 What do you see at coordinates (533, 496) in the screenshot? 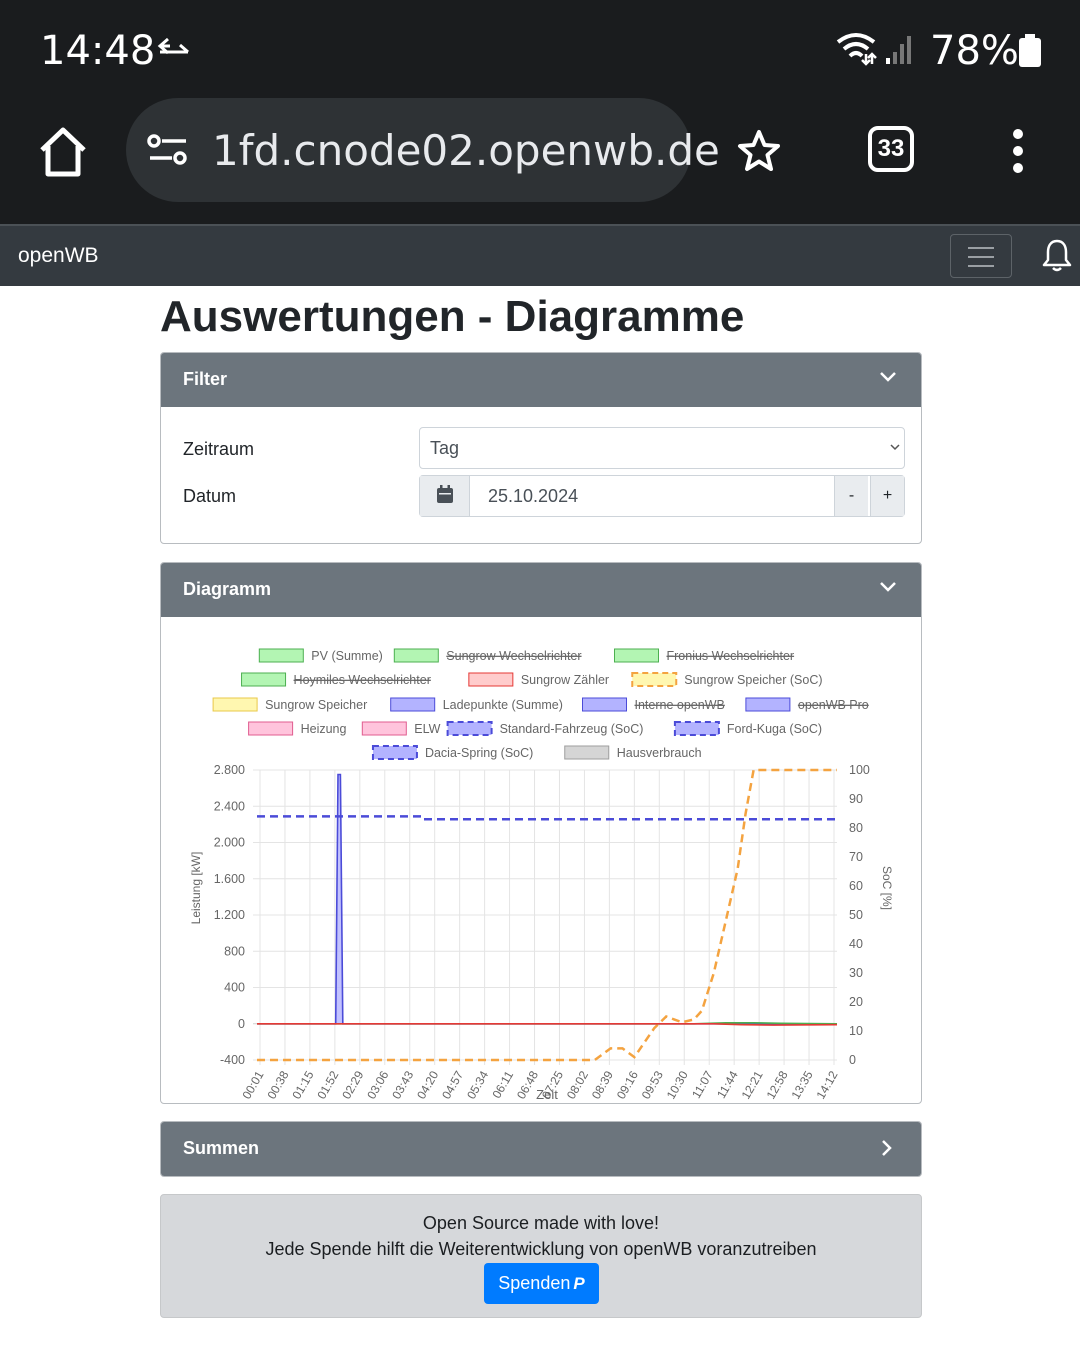
I see `datum-input: 25.10.2024` at bounding box center [533, 496].